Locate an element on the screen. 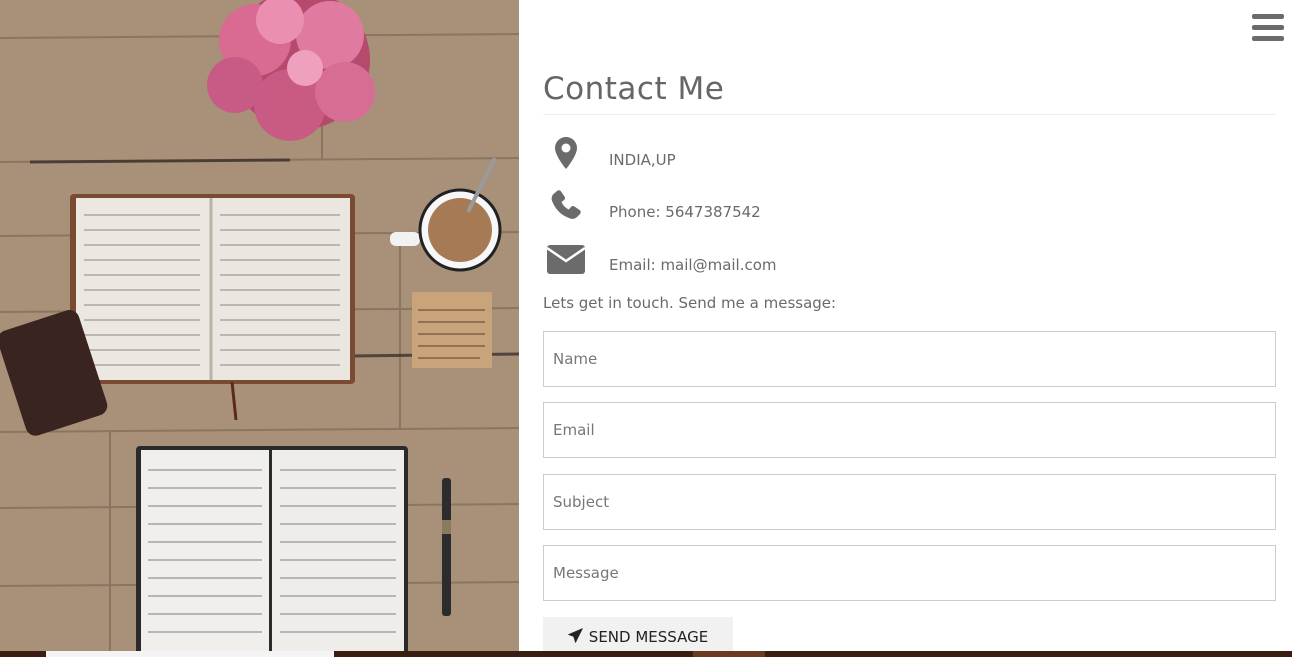 The height and width of the screenshot is (657, 1292). menu-button is located at coordinates (1269, 29).